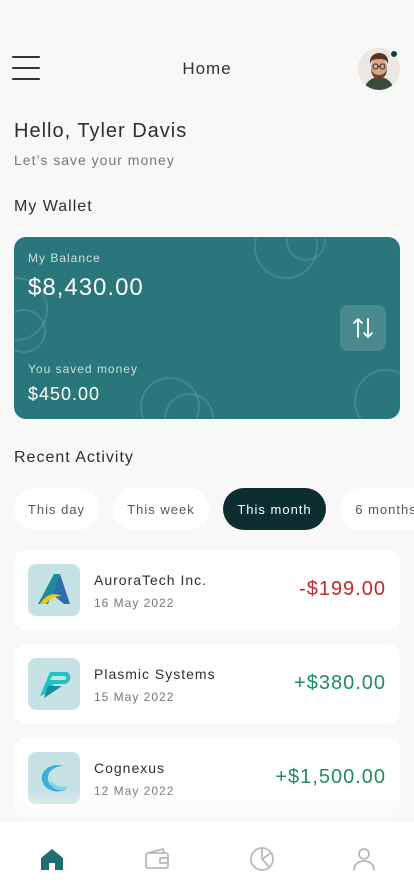  Describe the element at coordinates (207, 807) in the screenshot. I see `scroll-fade` at that location.